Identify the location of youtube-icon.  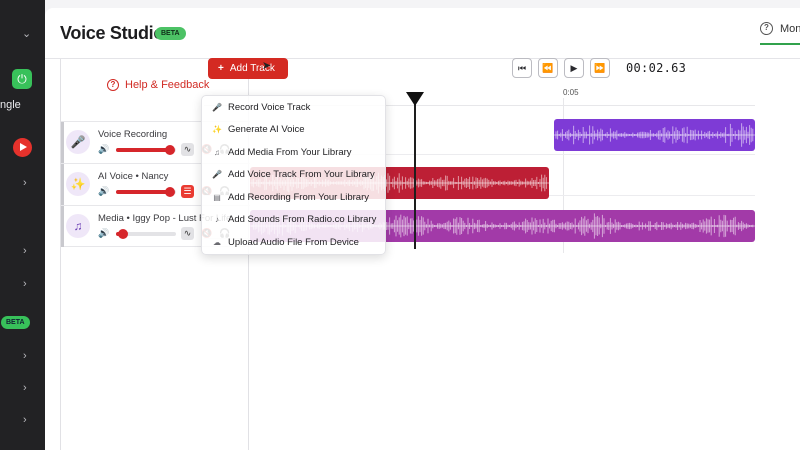
(22, 147).